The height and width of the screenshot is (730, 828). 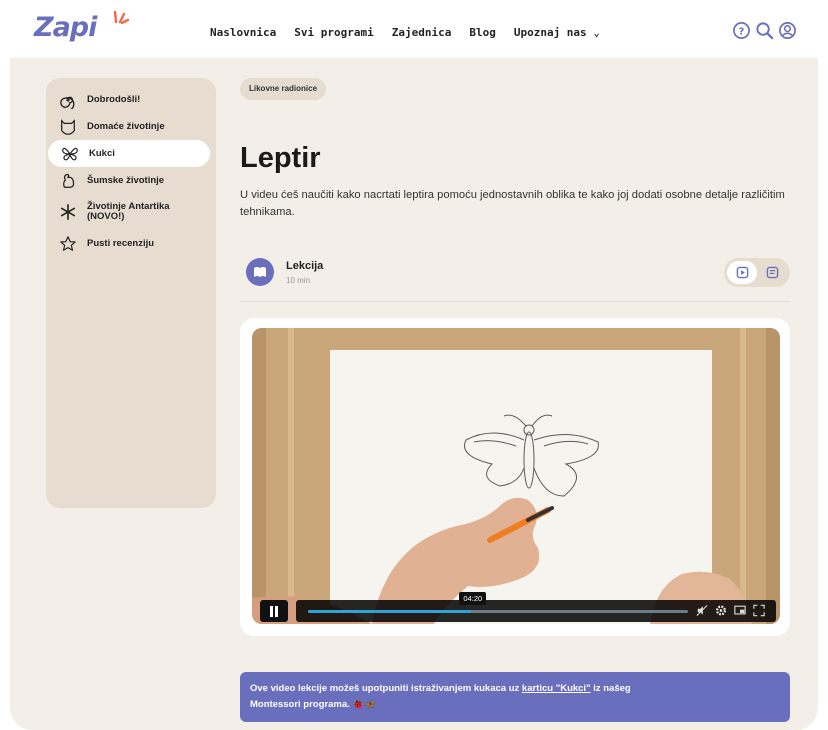 What do you see at coordinates (610, 688) in the screenshot?
I see `info-text-2: iz našeg` at bounding box center [610, 688].